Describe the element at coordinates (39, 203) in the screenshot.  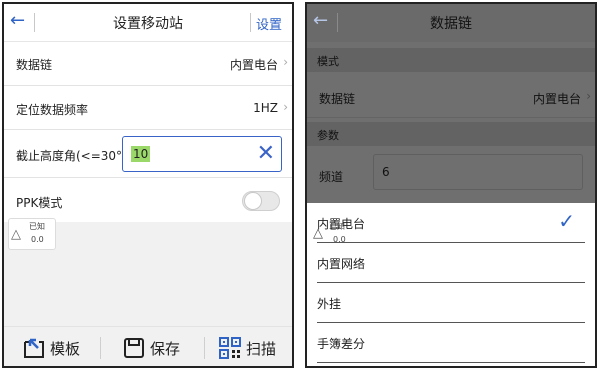
I see `ppk-label: PPK模式` at that location.